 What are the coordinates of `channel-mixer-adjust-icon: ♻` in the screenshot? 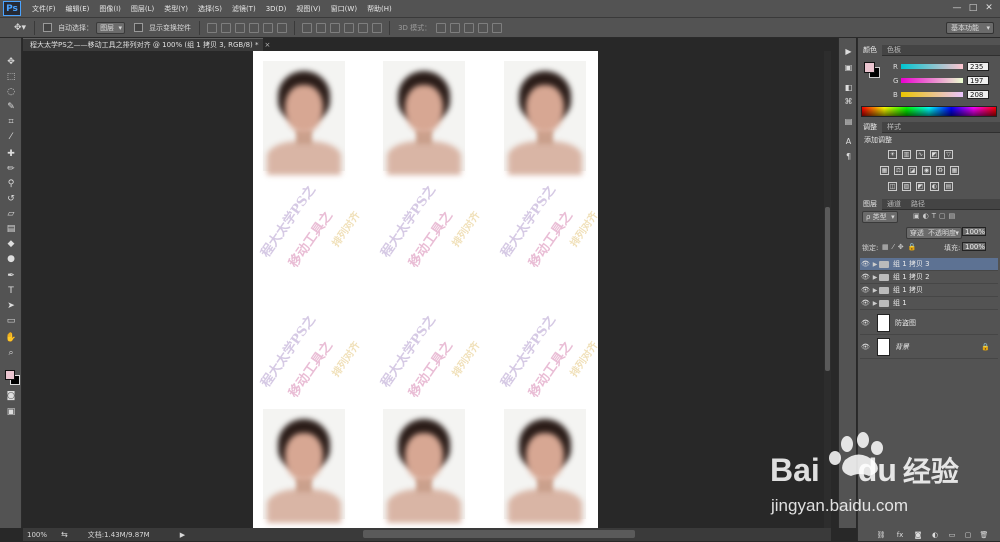 It's located at (940, 170).